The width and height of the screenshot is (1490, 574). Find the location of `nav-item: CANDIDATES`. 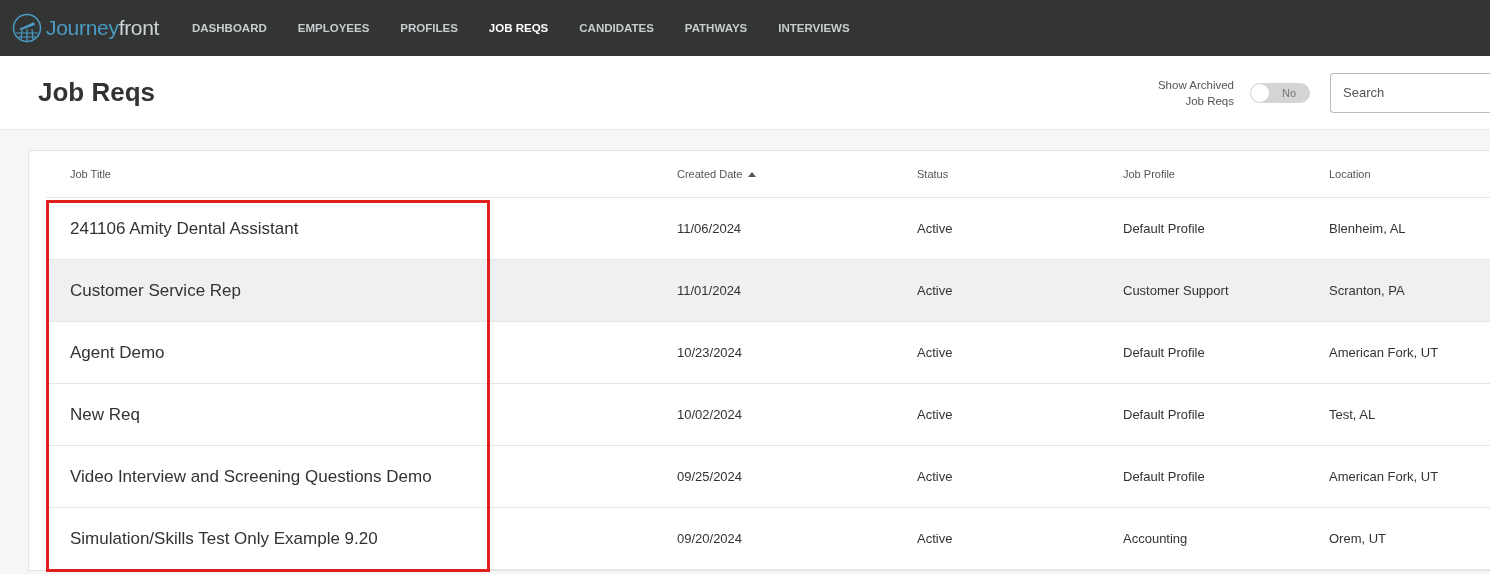

nav-item: CANDIDATES is located at coordinates (616, 28).